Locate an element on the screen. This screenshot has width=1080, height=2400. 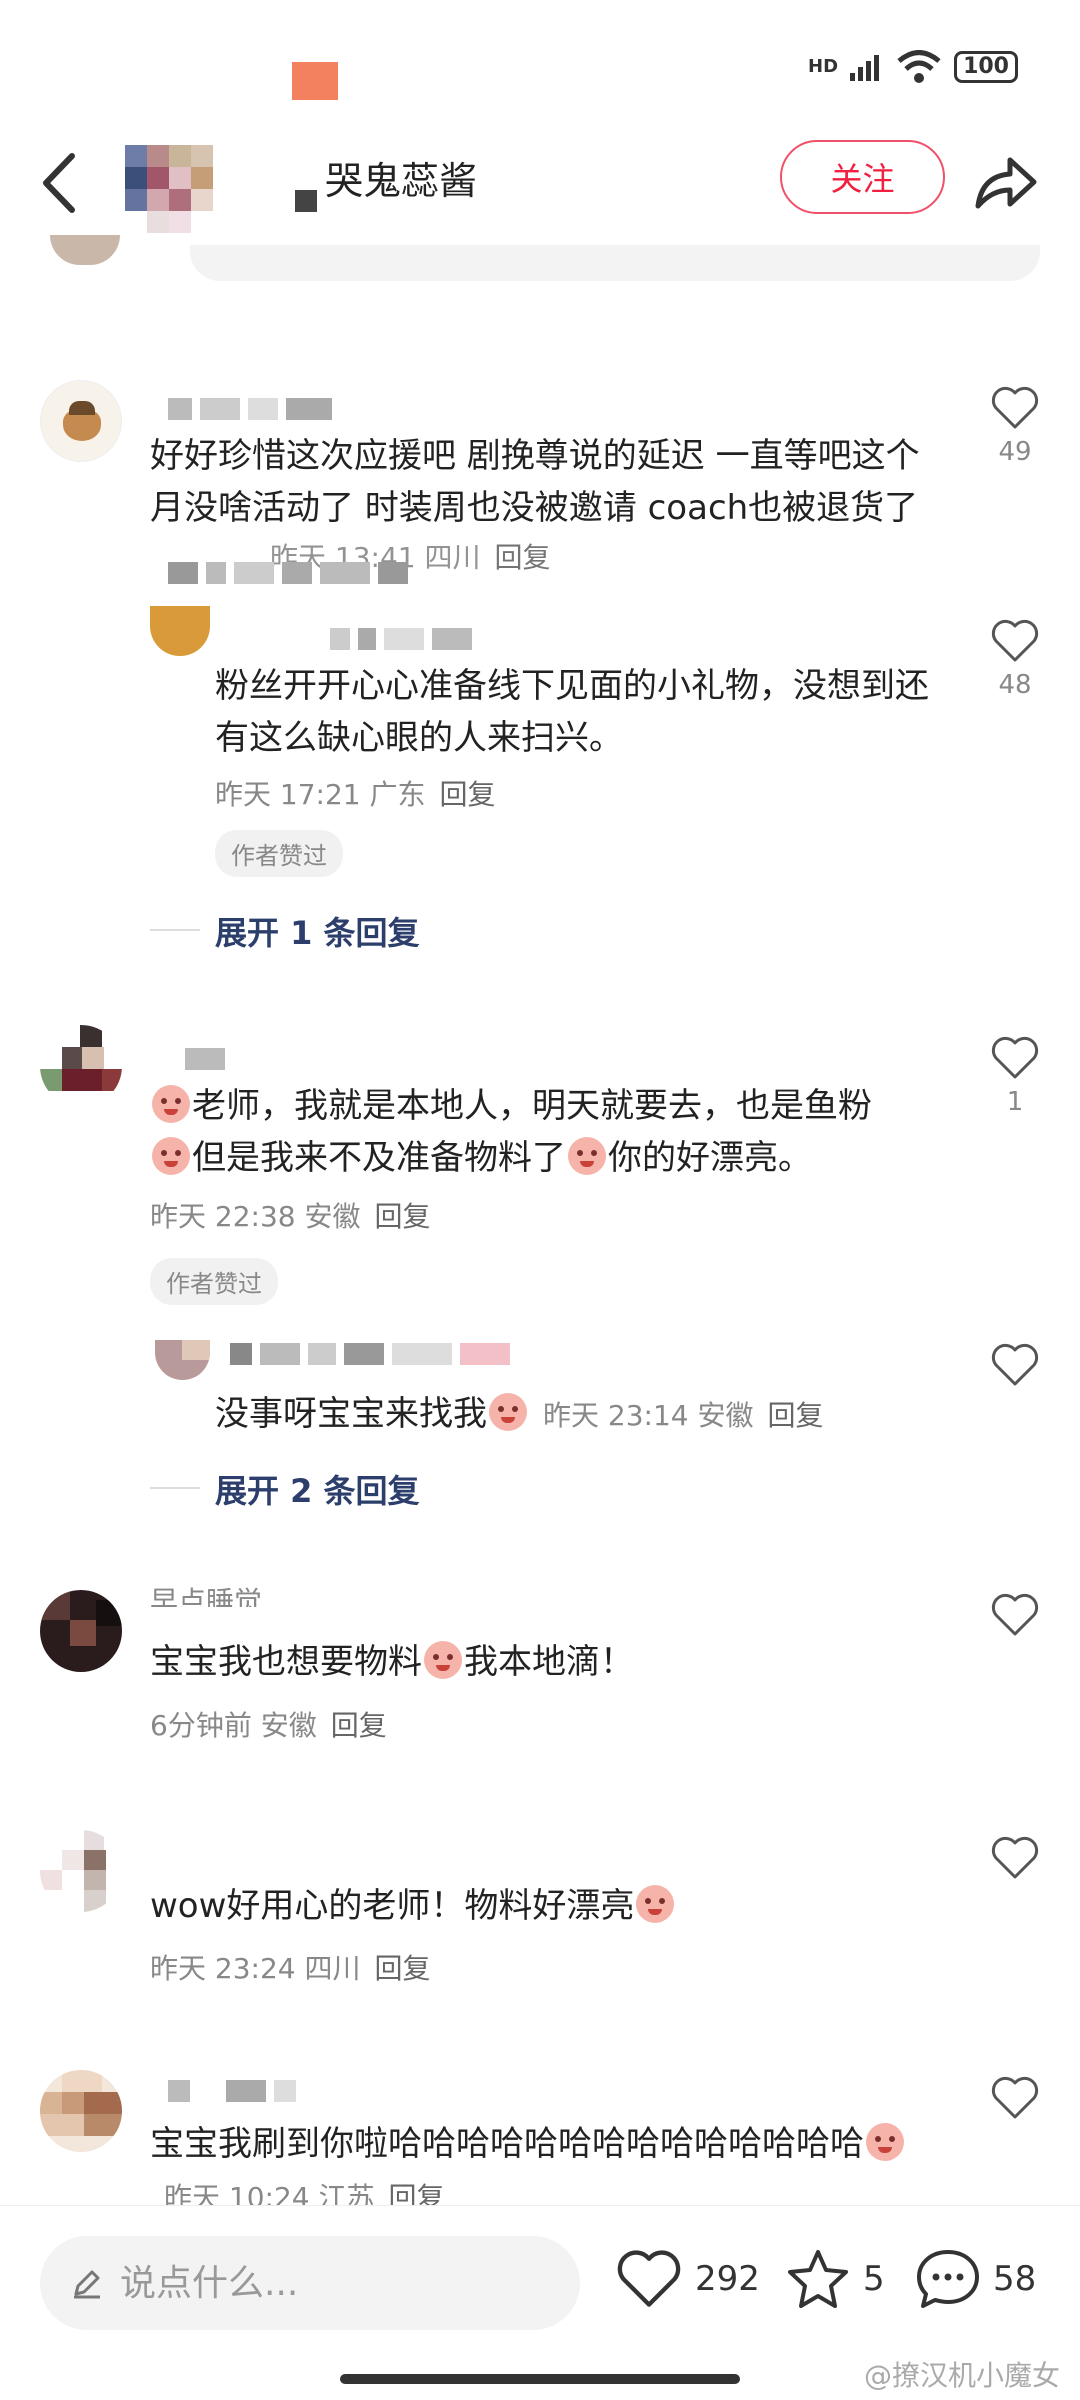
favorite-action: 5 is located at coordinates (835, 2279).